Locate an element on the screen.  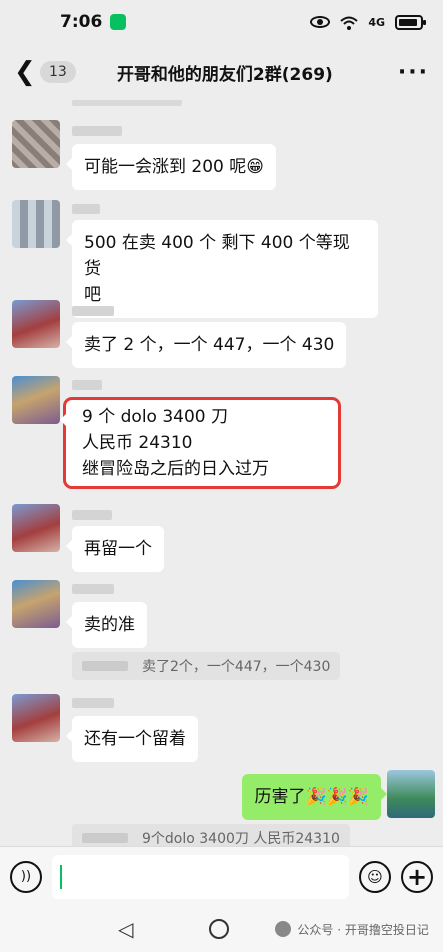
highlighted-message-bubble: 9 个 dolo 3400 刀 人民币 24310 继冒险岛之后的日入过万 is located at coordinates (200, 443).